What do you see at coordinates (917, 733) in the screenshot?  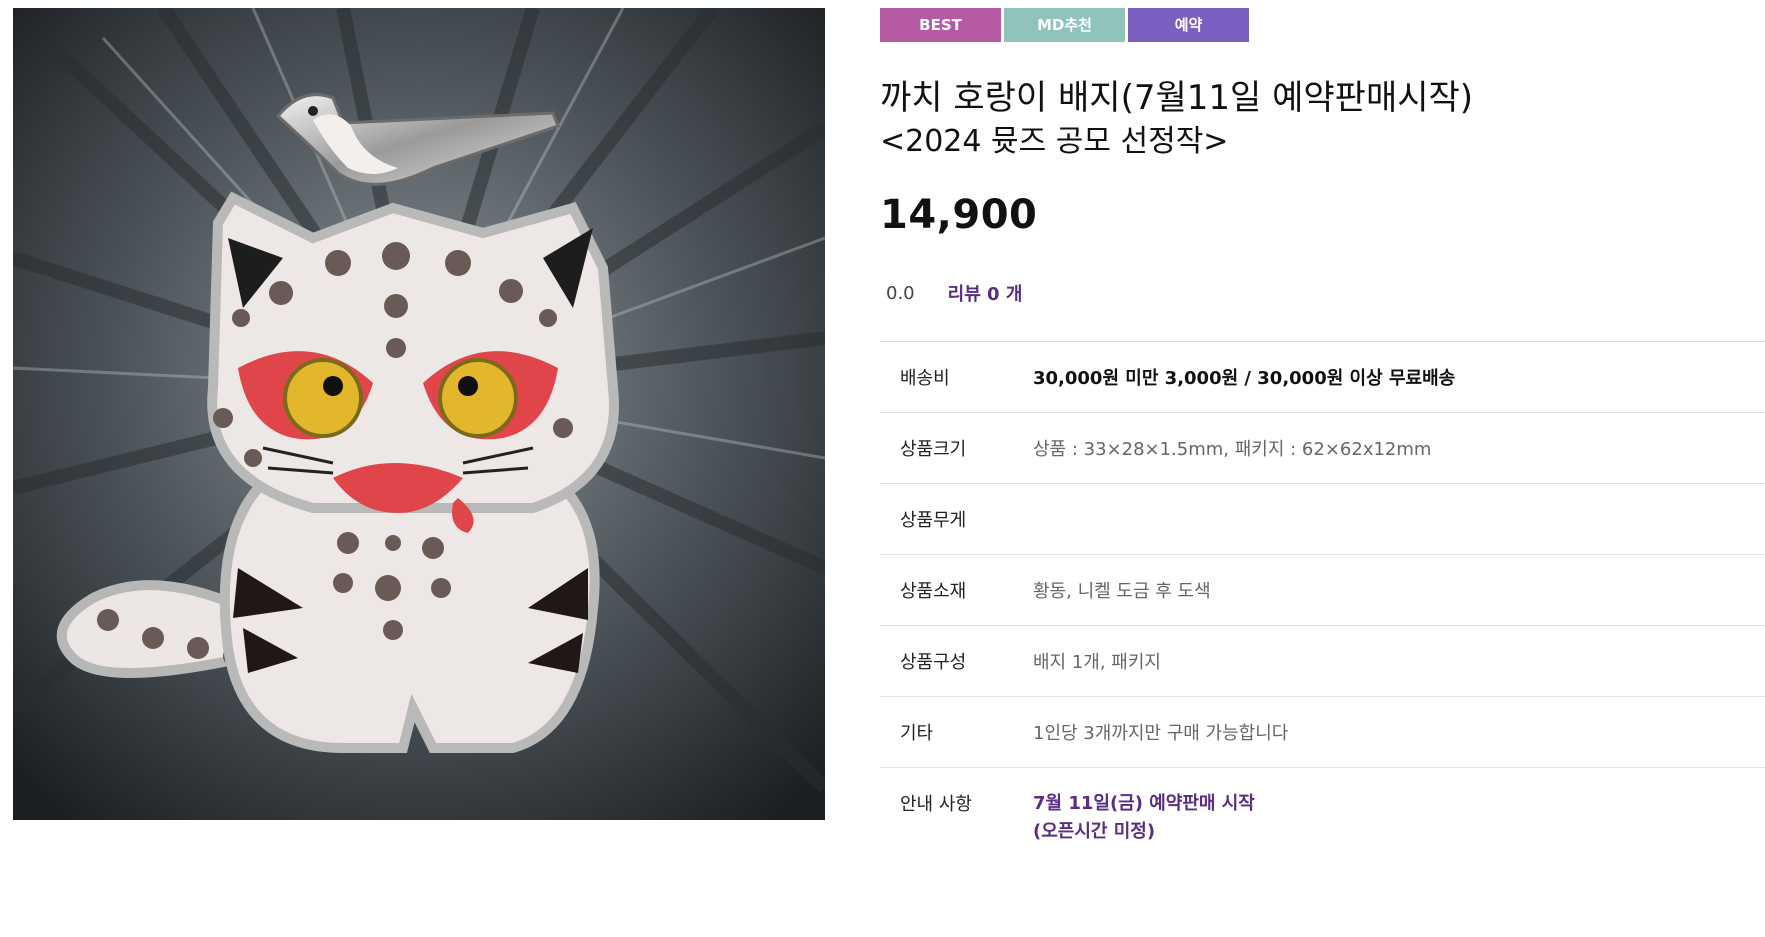 I see `spec-label: 기타` at bounding box center [917, 733].